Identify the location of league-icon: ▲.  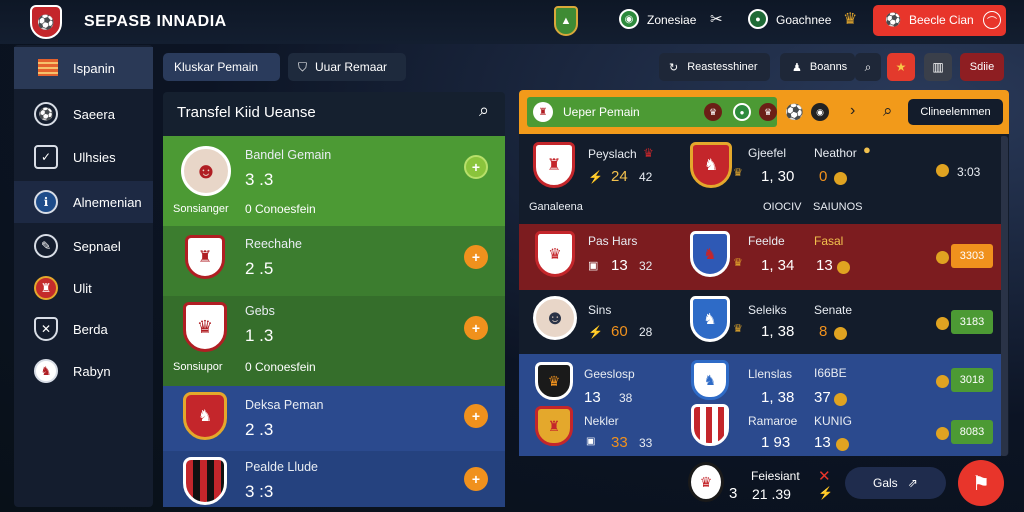
(566, 21).